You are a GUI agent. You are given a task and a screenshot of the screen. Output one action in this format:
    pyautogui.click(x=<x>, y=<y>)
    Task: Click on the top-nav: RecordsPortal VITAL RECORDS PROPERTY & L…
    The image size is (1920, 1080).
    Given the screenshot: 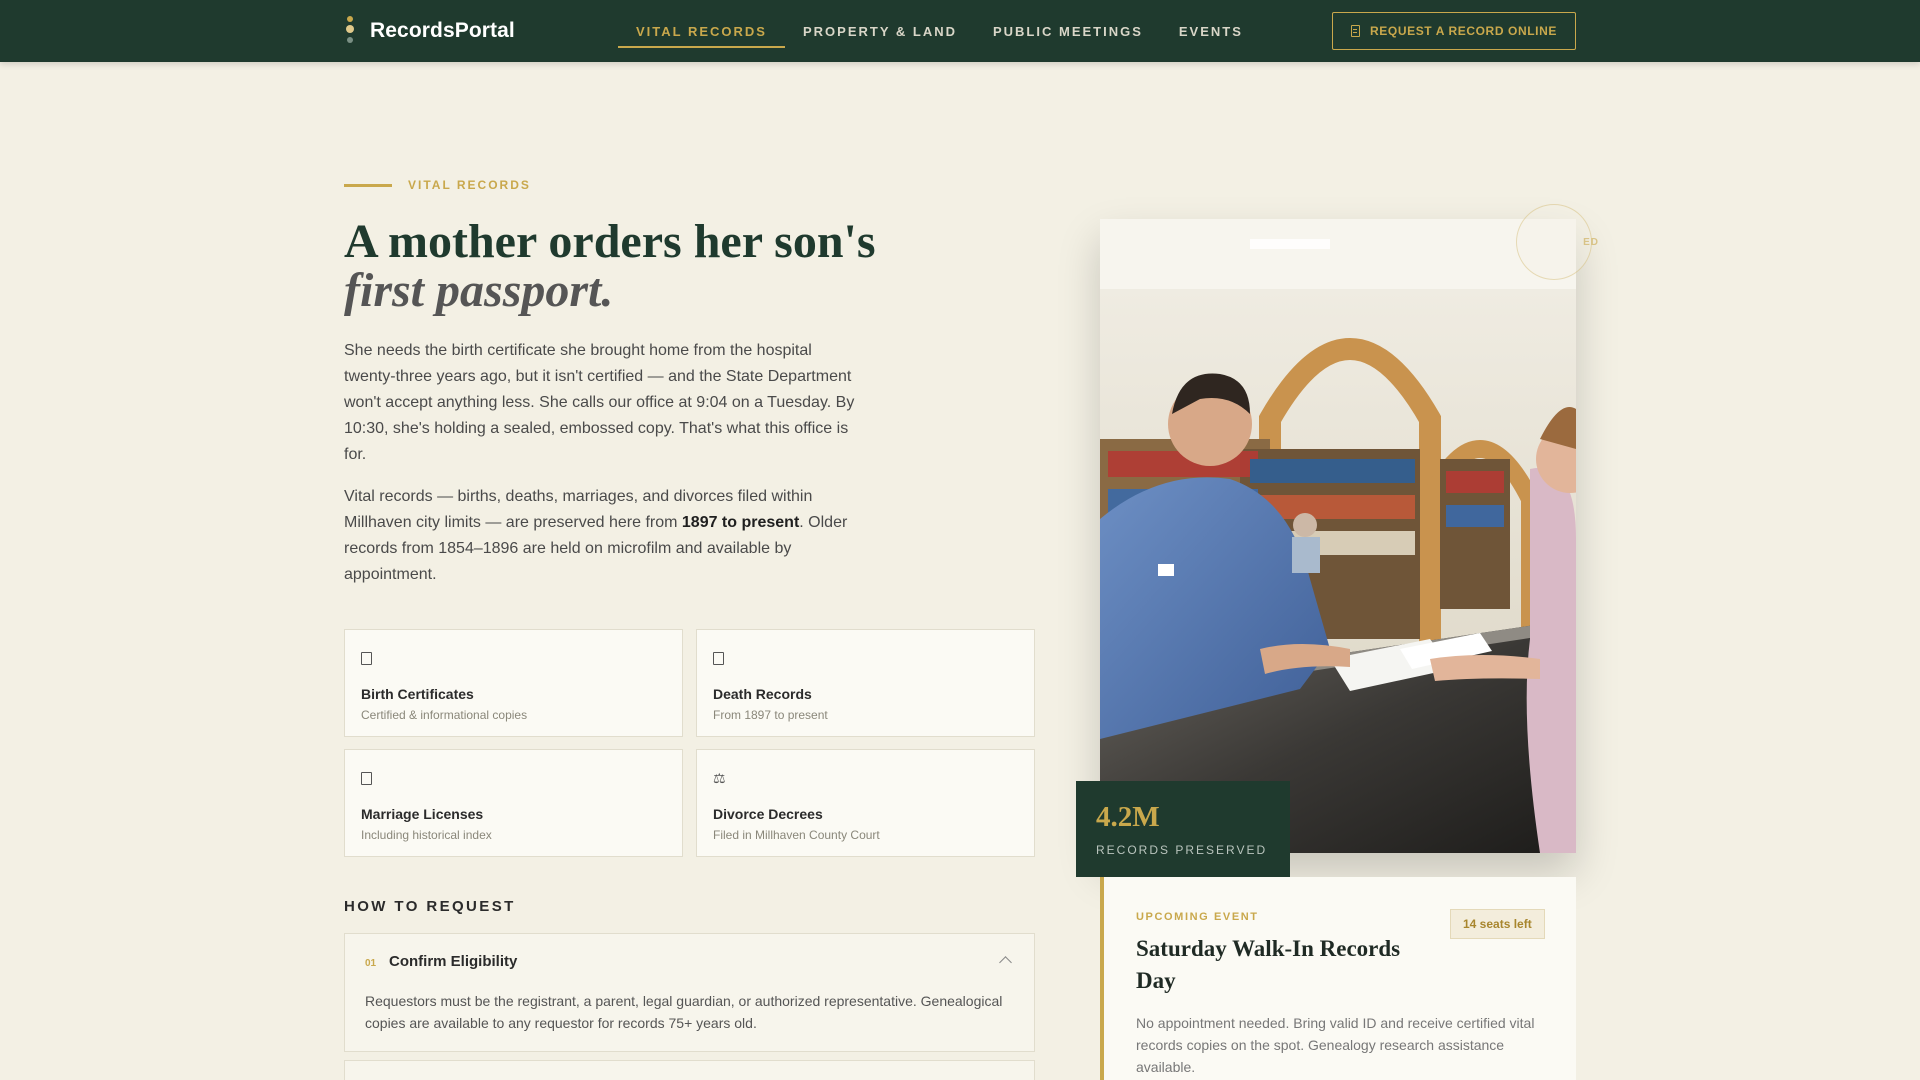 What is the action you would take?
    pyautogui.click(x=960, y=31)
    